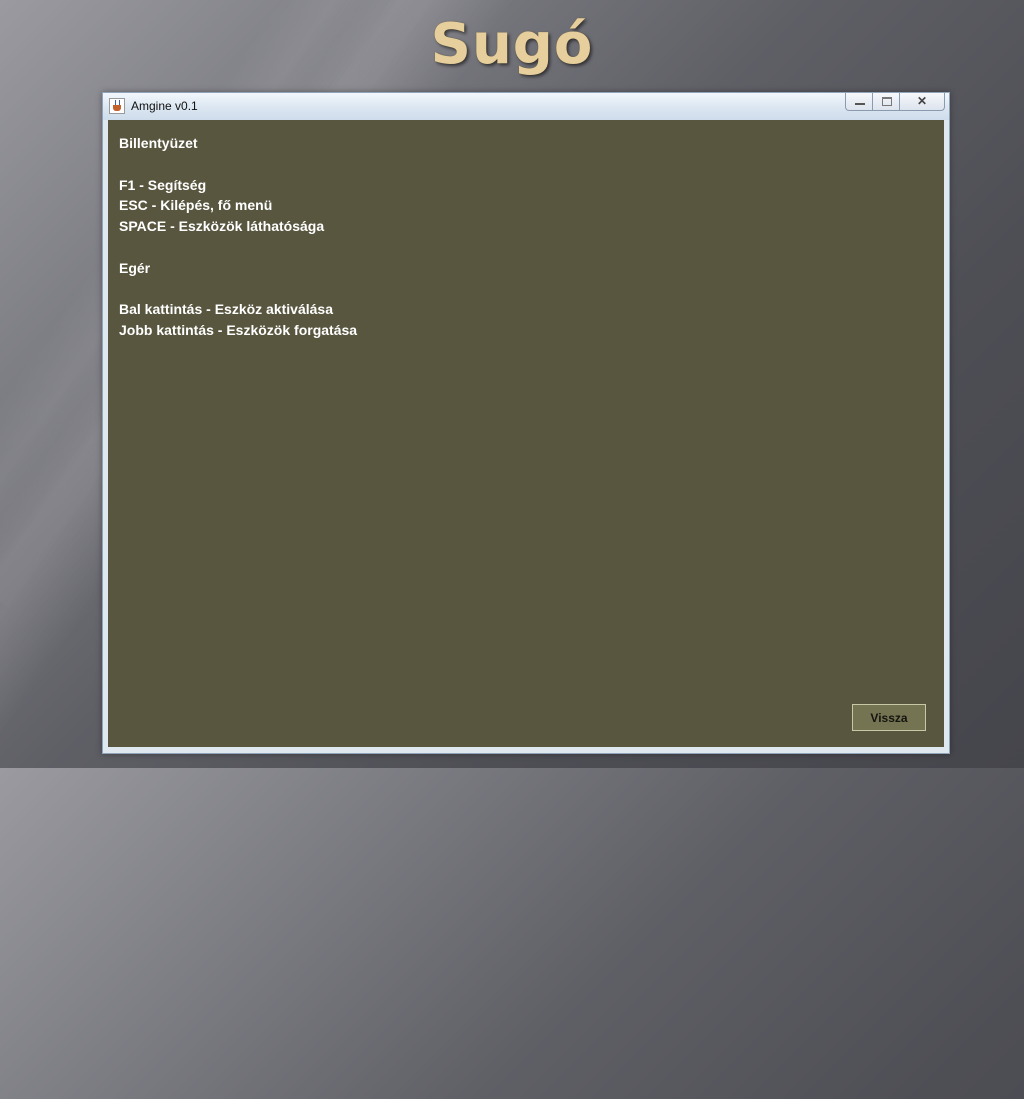 The width and height of the screenshot is (1024, 1099). I want to click on back-button: Vissza, so click(889, 717).